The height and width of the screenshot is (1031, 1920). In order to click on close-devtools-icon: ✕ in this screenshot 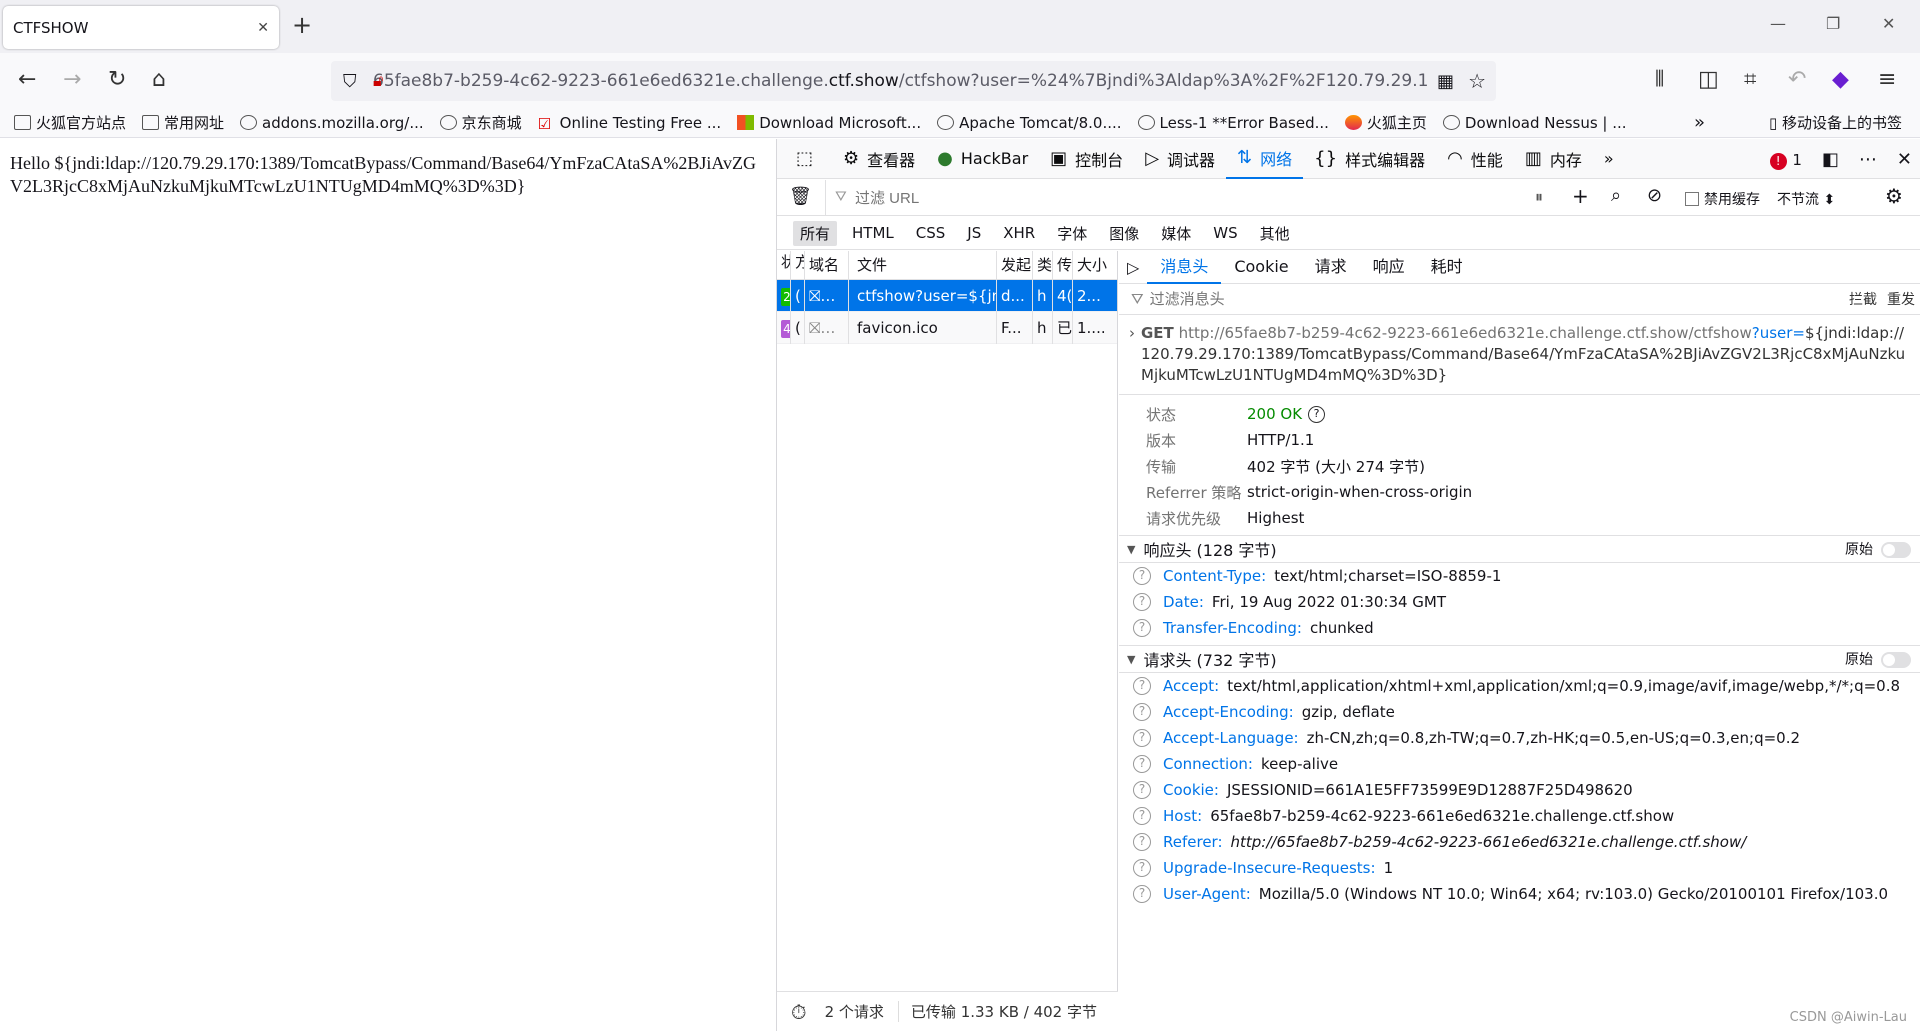, I will do `click(1904, 159)`.